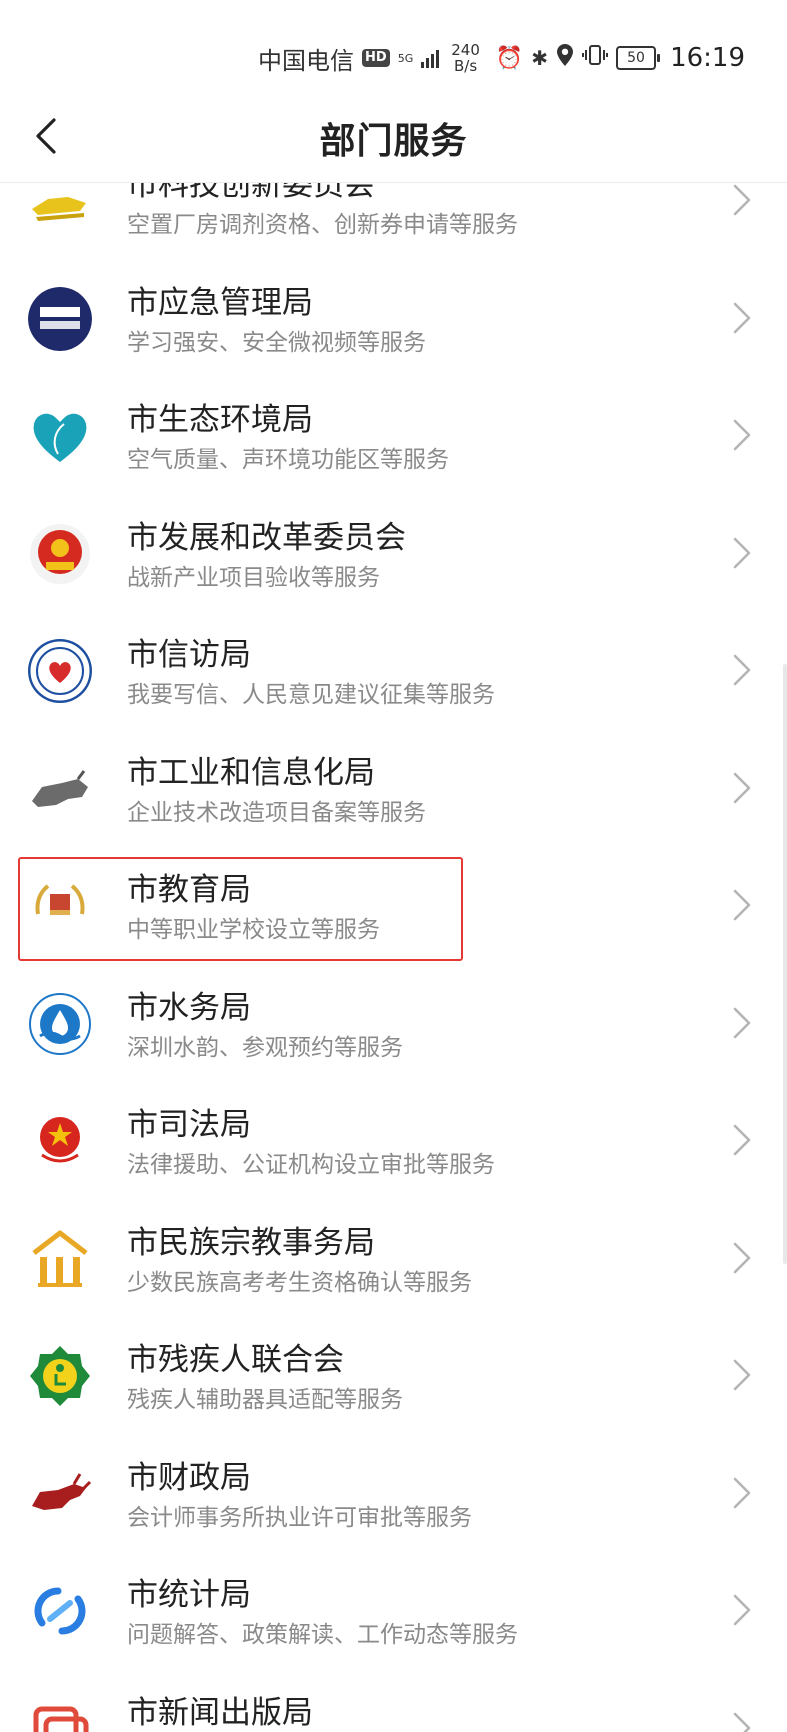  Describe the element at coordinates (253, 930) in the screenshot. I see `department-desc: 中等职业学校设立等服务` at that location.